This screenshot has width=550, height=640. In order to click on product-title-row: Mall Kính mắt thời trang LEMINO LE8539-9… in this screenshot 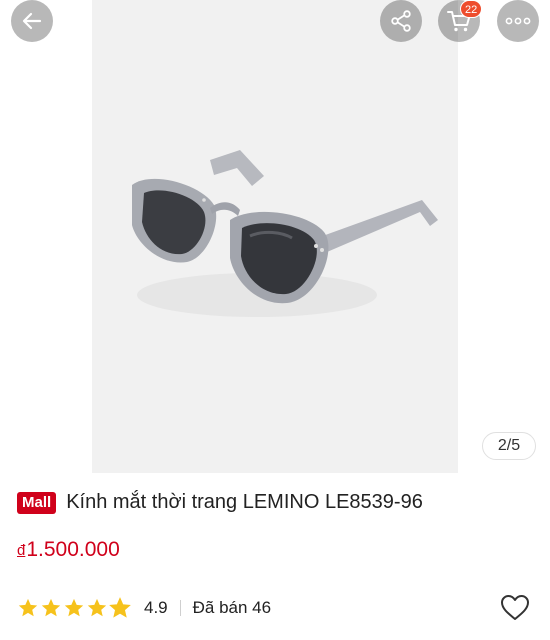, I will do `click(277, 502)`.